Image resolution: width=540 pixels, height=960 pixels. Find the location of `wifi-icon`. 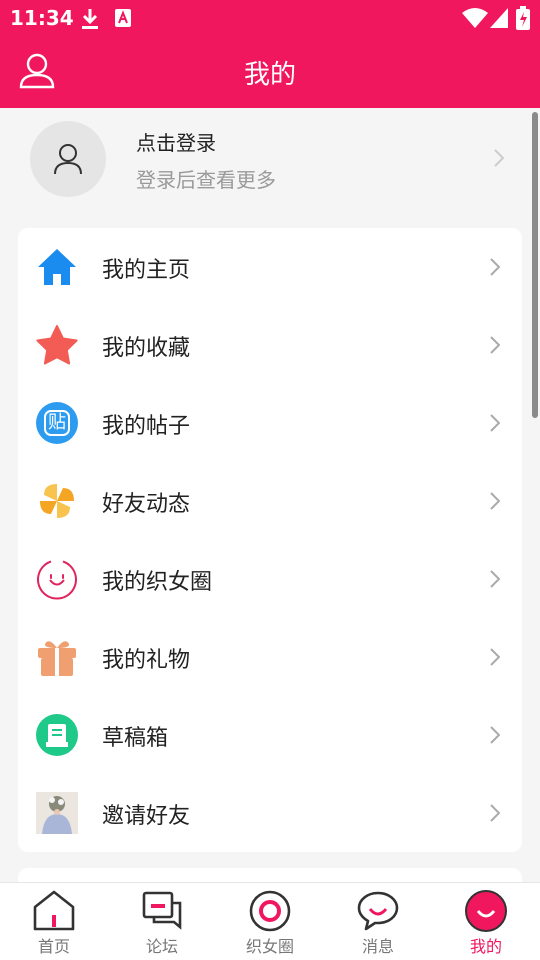

wifi-icon is located at coordinates (475, 18).